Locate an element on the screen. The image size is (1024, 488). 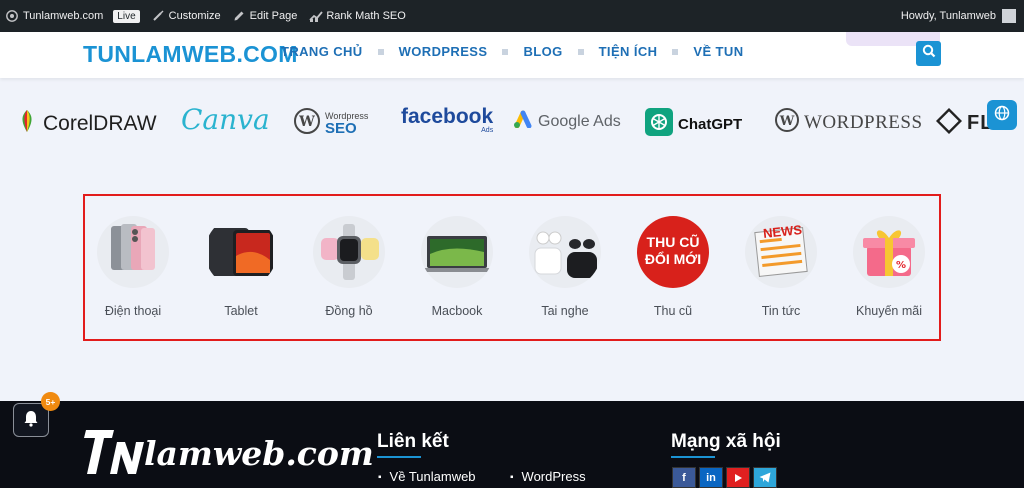
language-button is located at coordinates (1002, 115).